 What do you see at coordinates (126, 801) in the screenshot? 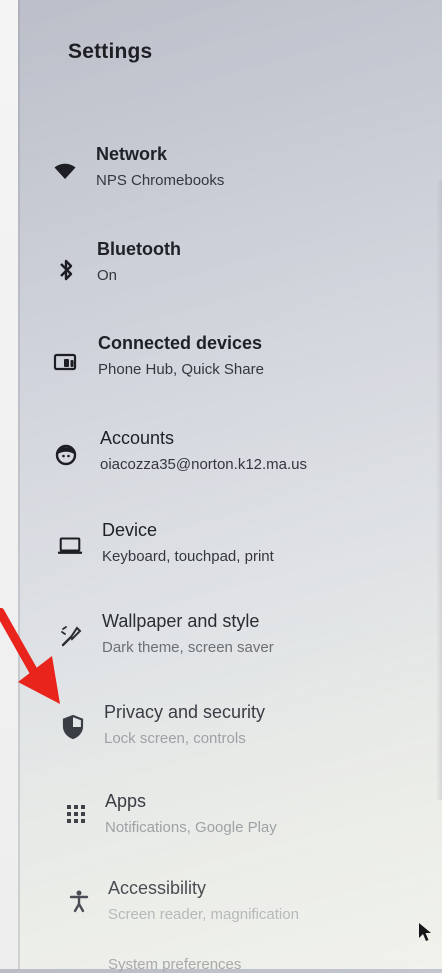
I see `item-label: Apps` at bounding box center [126, 801].